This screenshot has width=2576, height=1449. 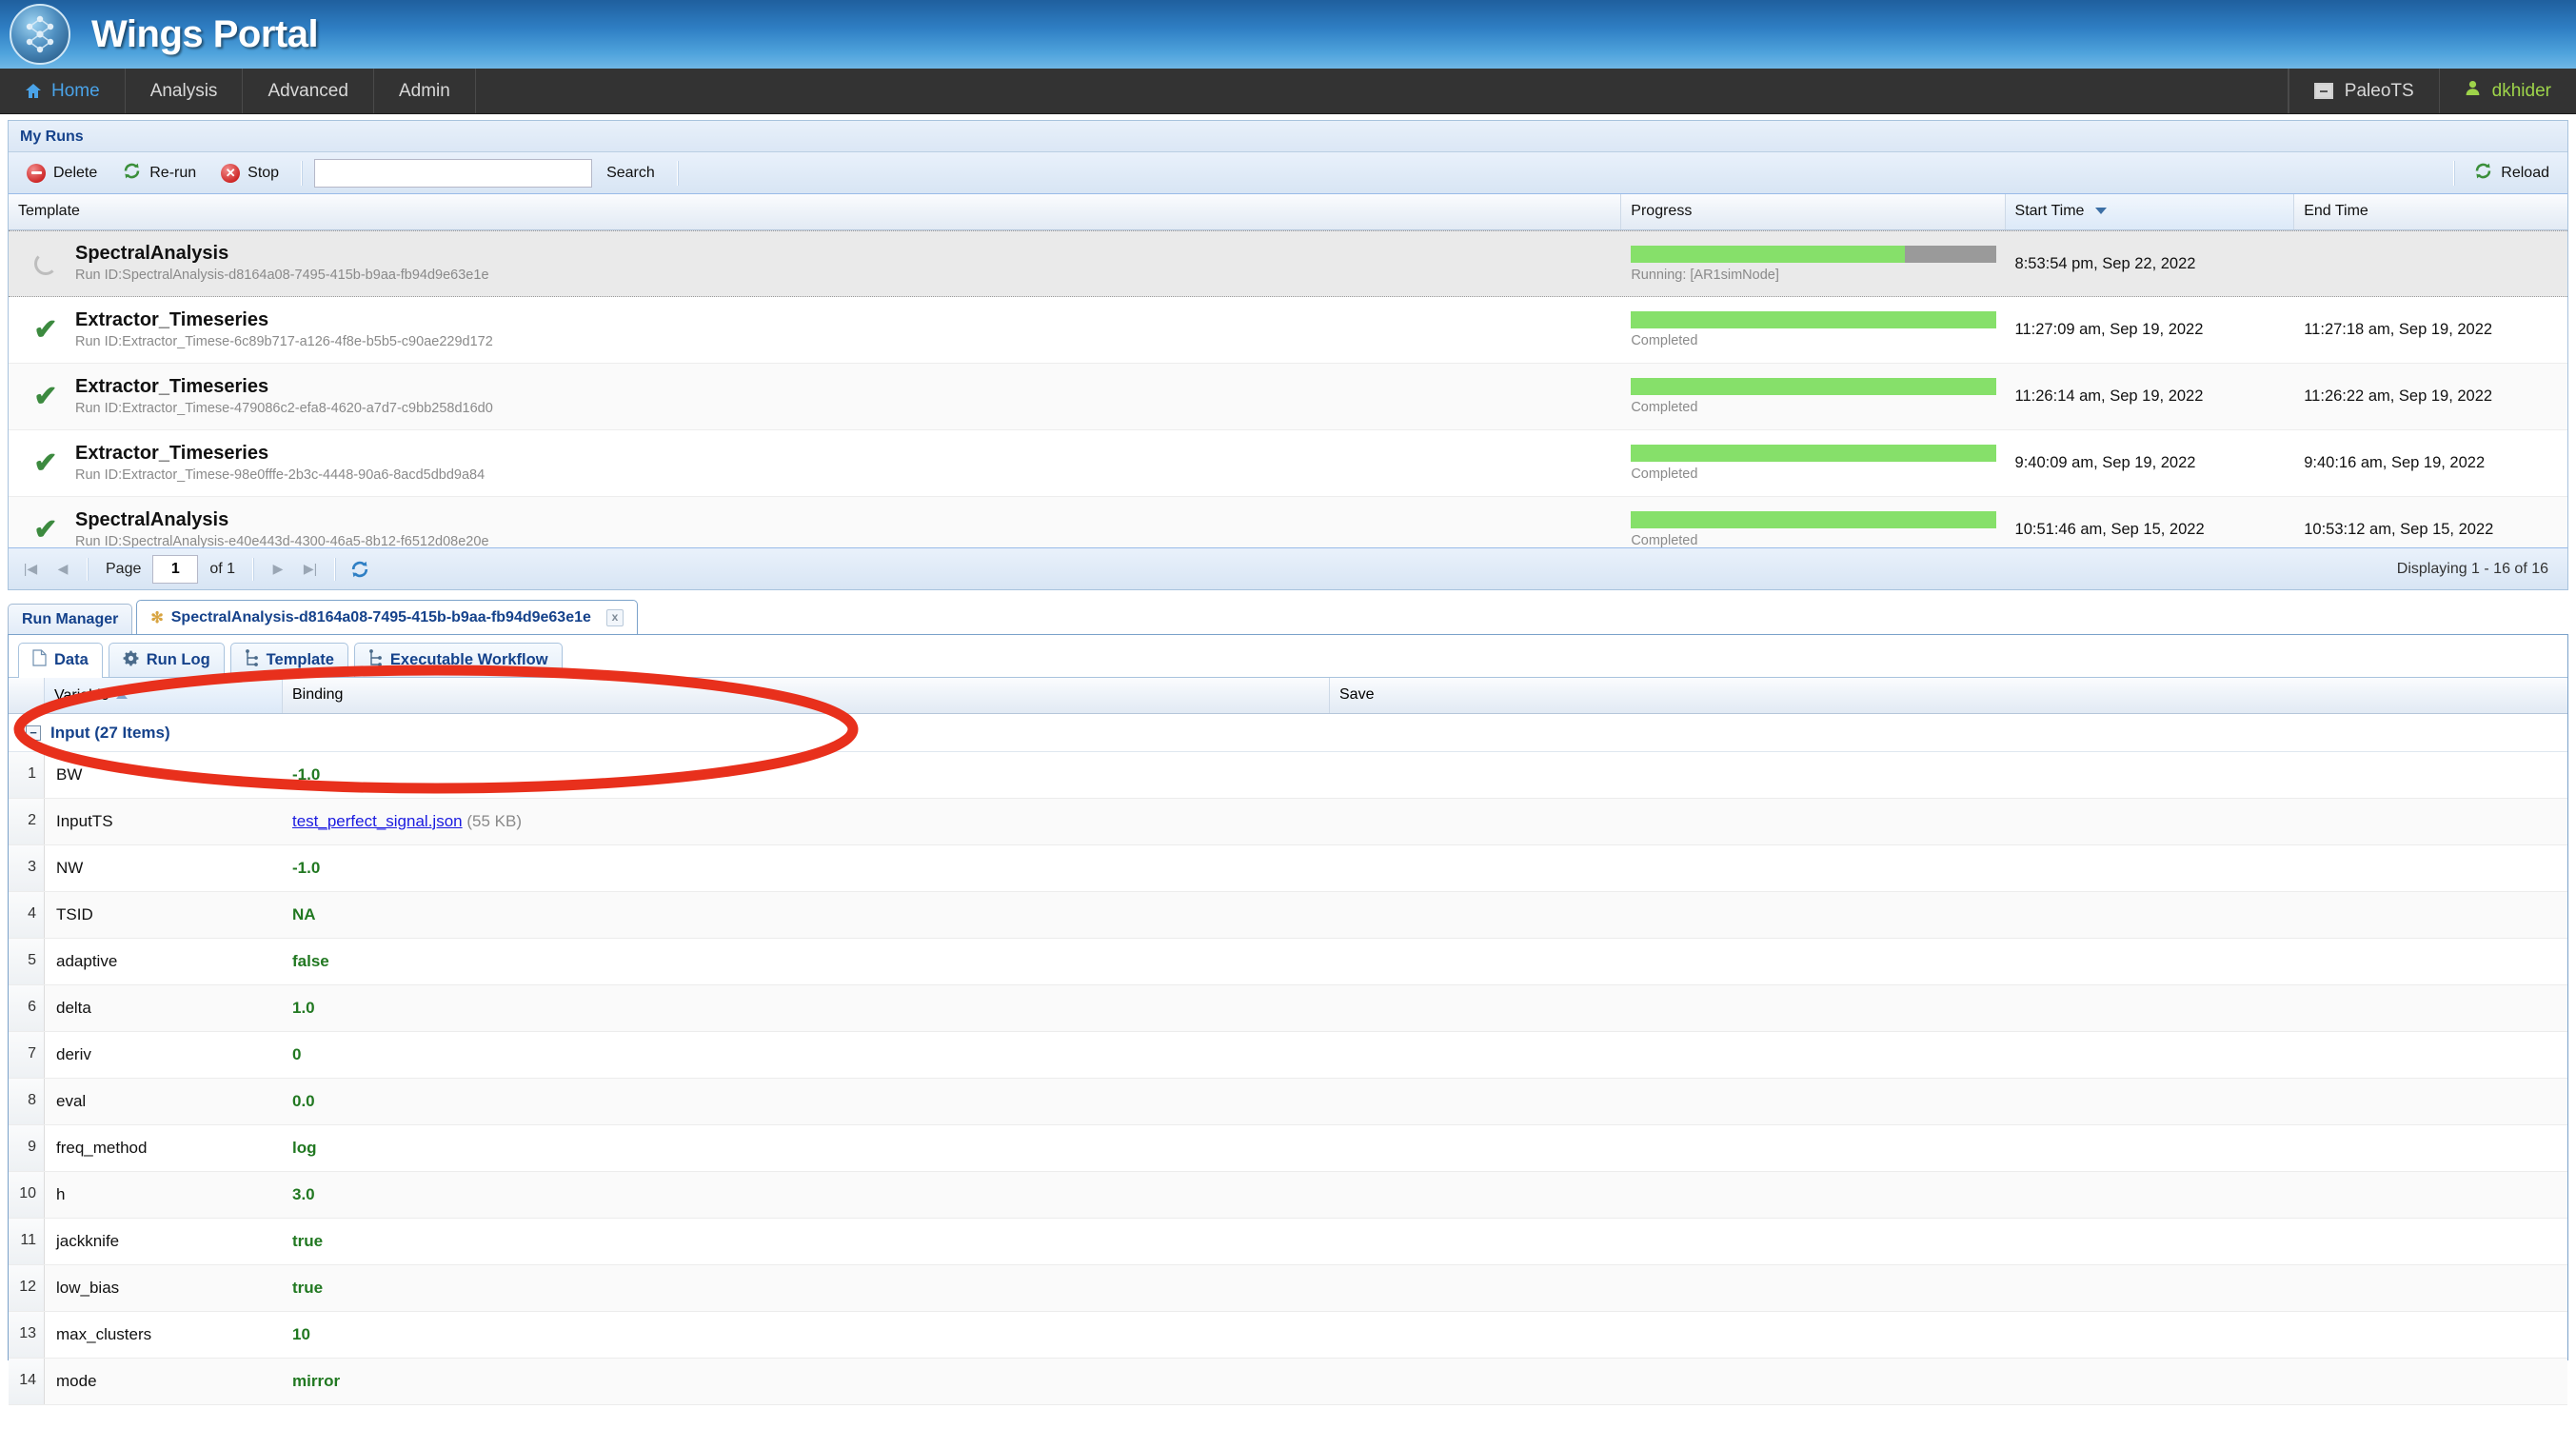 I want to click on collapse-icon: −, so click(x=33, y=732).